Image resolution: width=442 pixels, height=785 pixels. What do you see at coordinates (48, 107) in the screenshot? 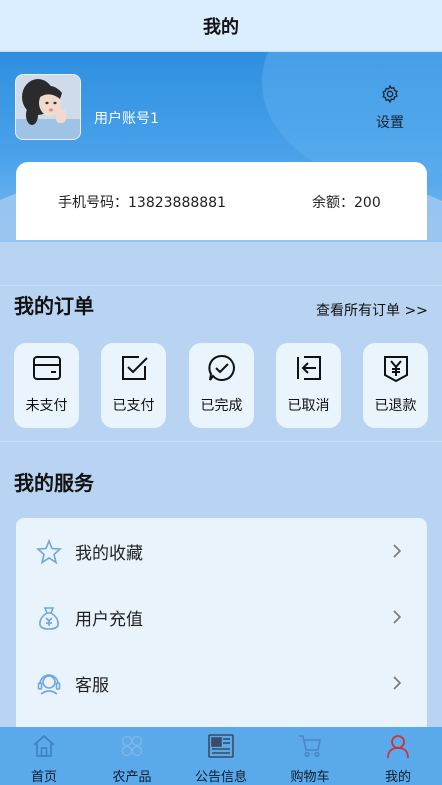
I see `avatar` at bounding box center [48, 107].